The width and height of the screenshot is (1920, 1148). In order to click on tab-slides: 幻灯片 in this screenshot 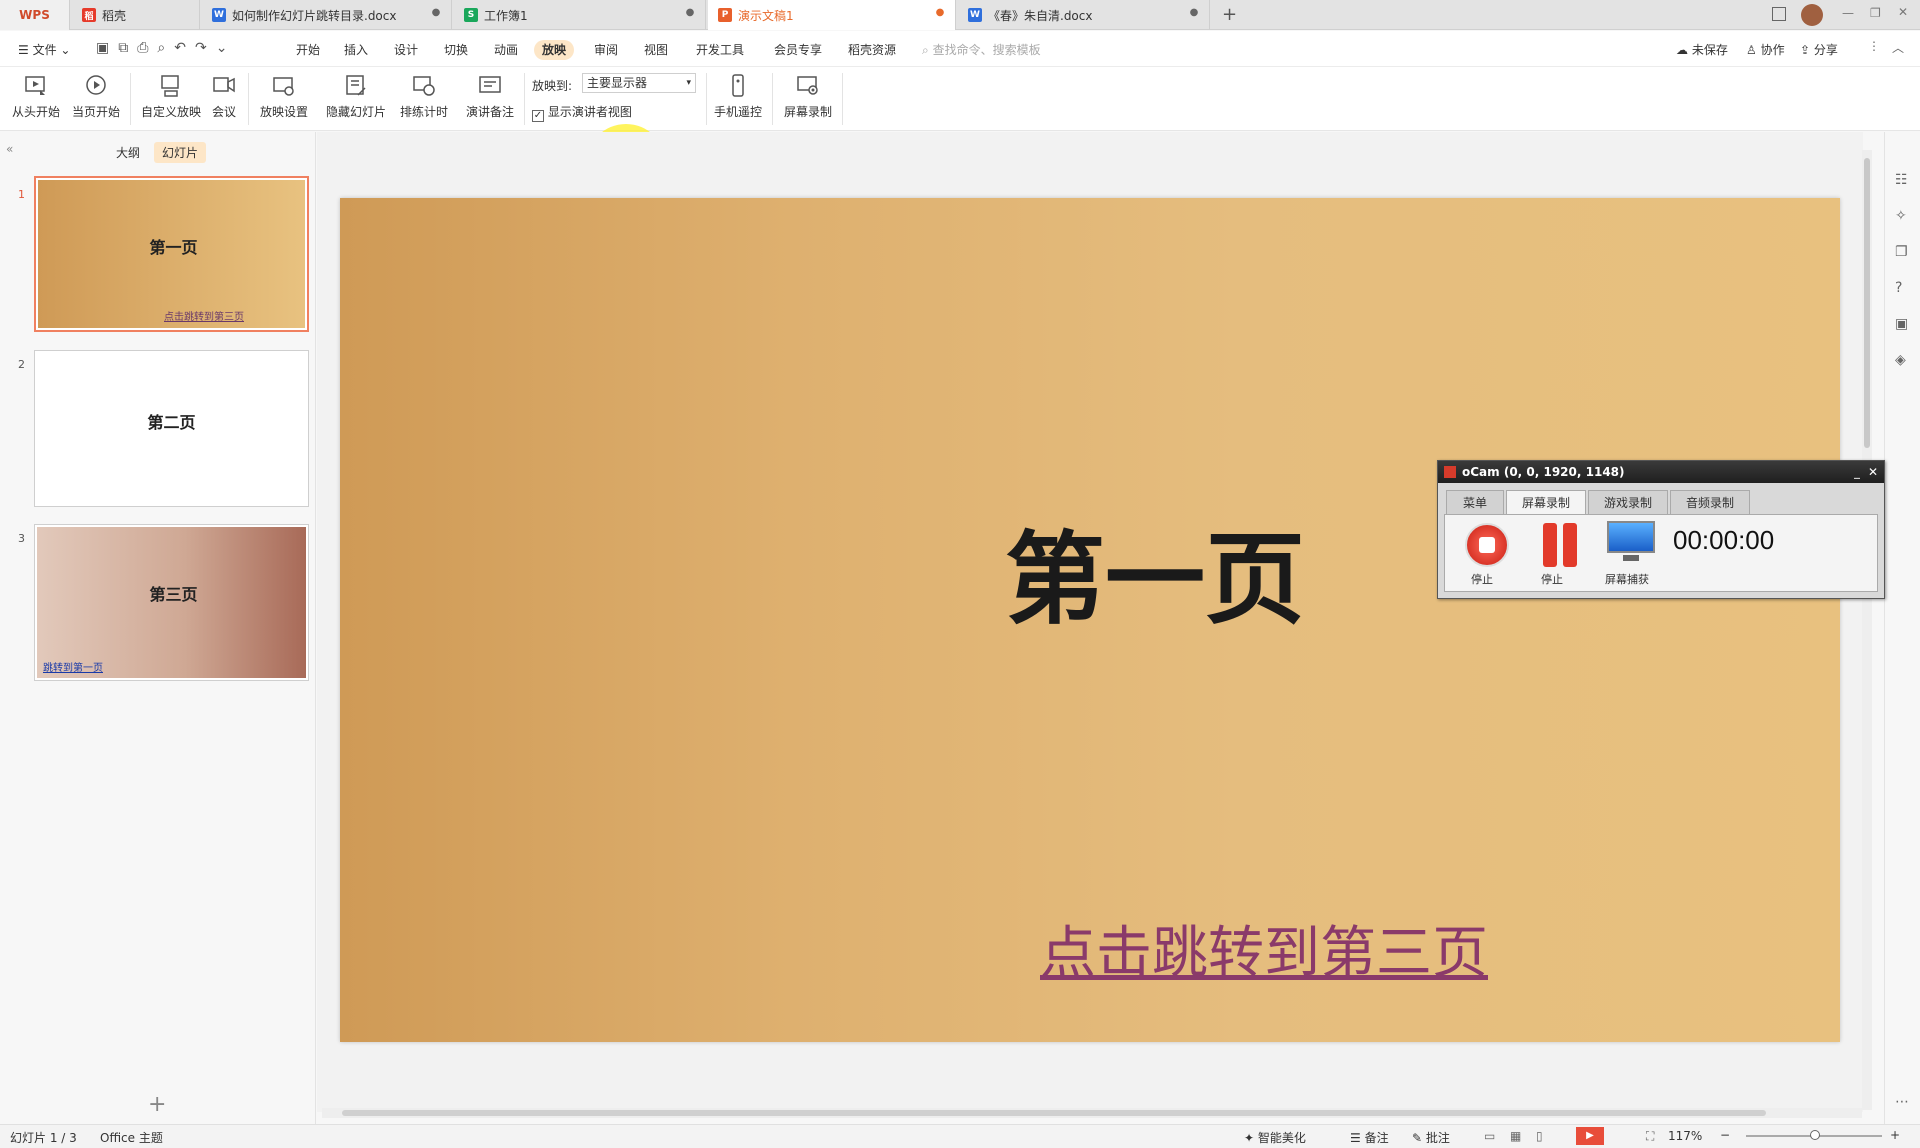, I will do `click(180, 152)`.